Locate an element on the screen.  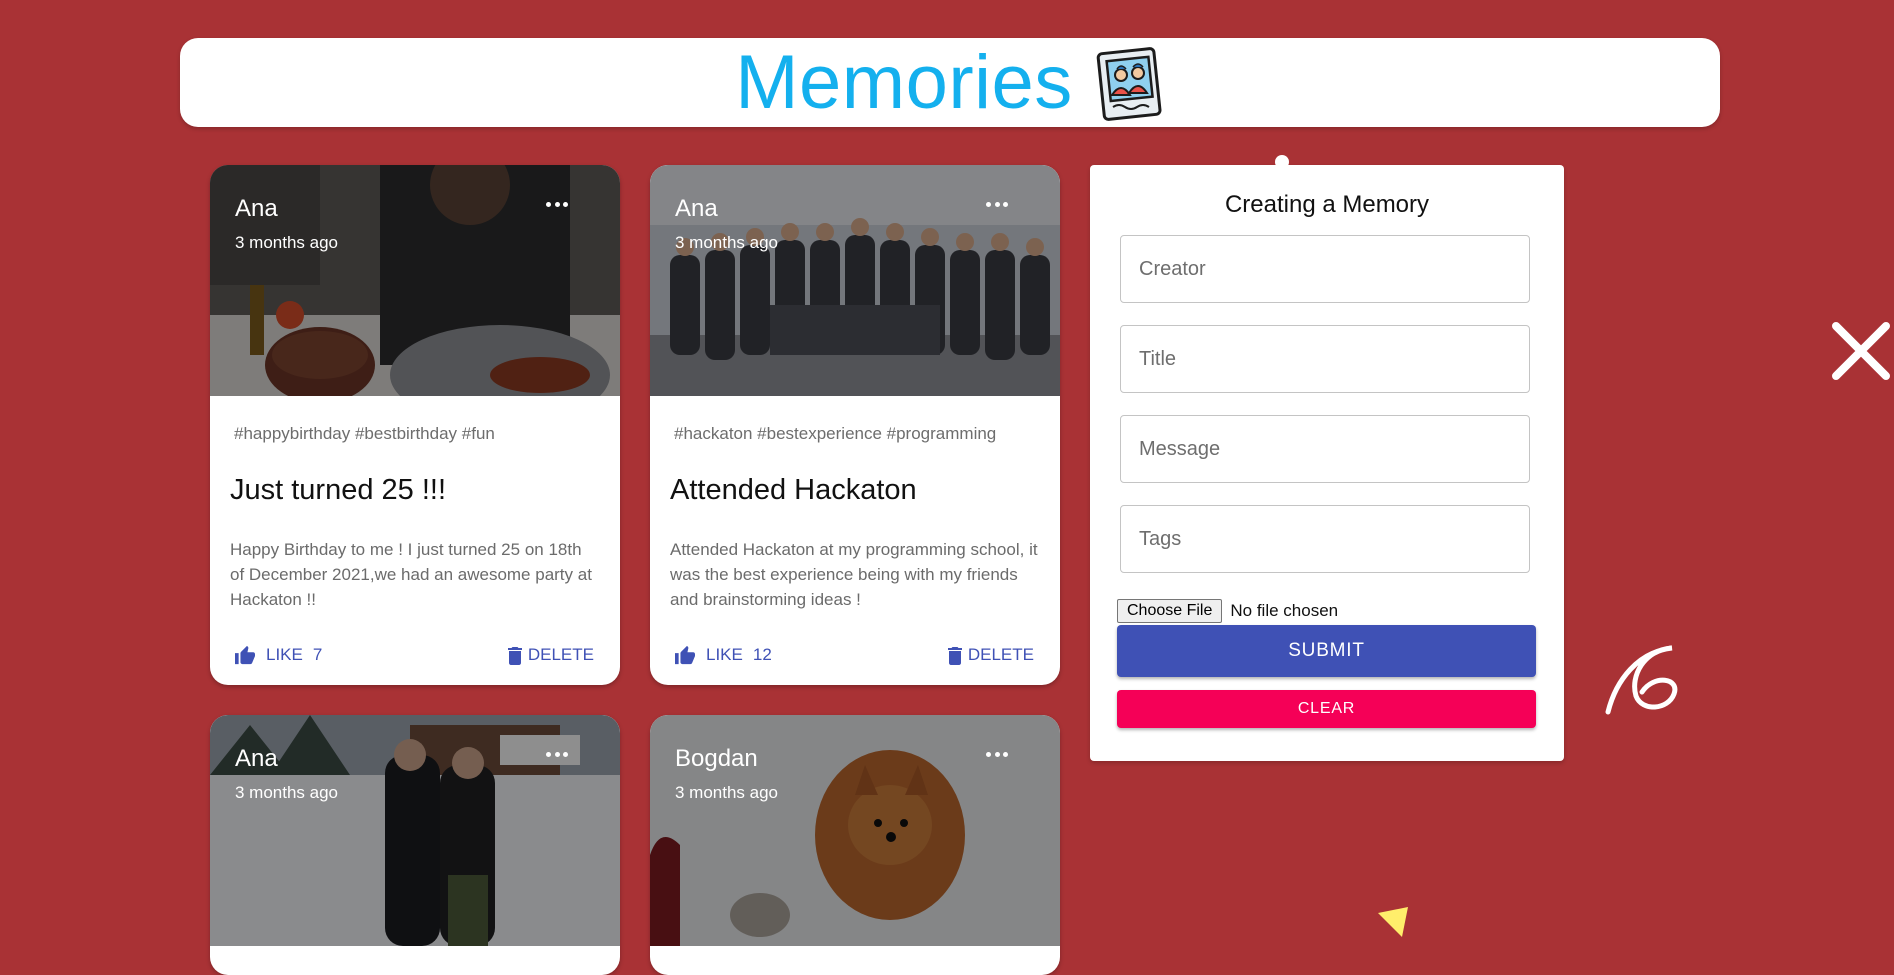
like-button: LIKE 12 is located at coordinates (723, 655).